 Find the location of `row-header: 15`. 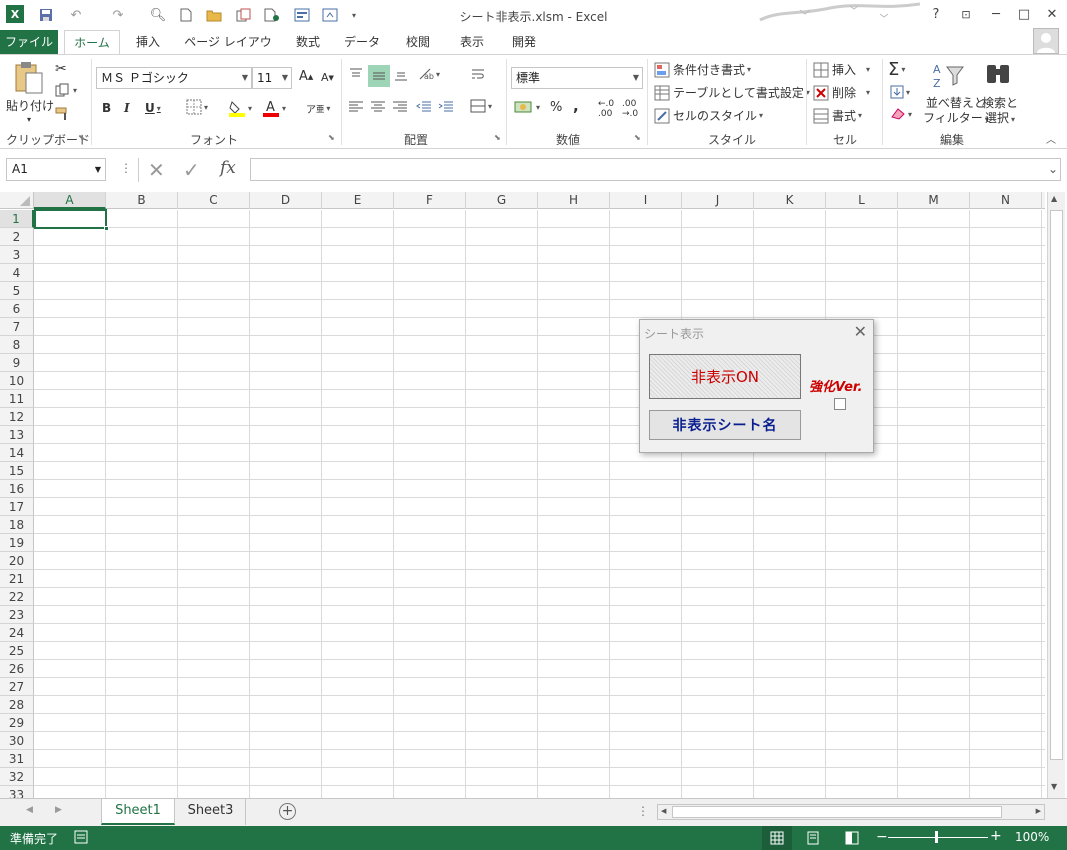

row-header: 15 is located at coordinates (17, 471).